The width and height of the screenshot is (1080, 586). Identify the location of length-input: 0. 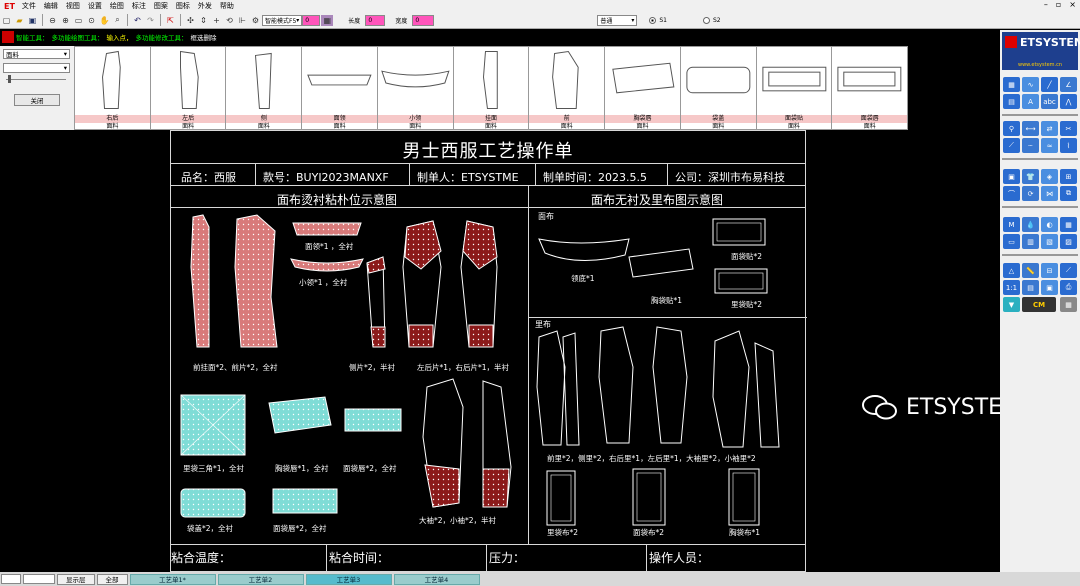
(375, 20).